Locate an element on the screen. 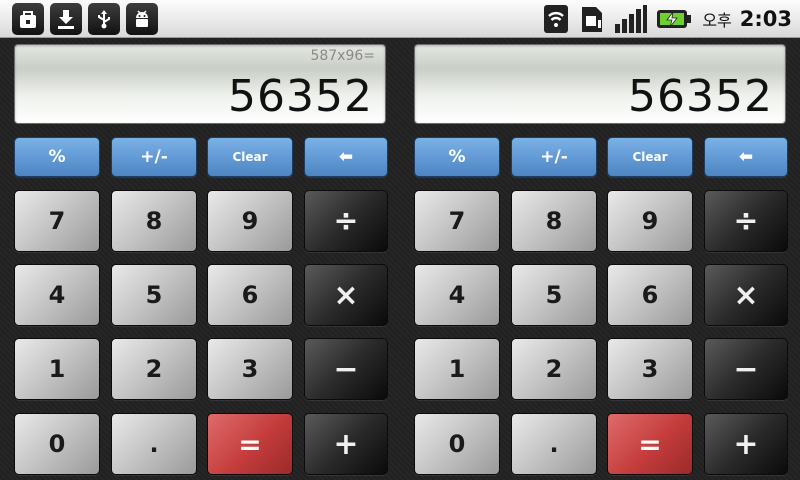 The width and height of the screenshot is (800, 480). system-icons: 오후 2:03 is located at coordinates (667, 19).